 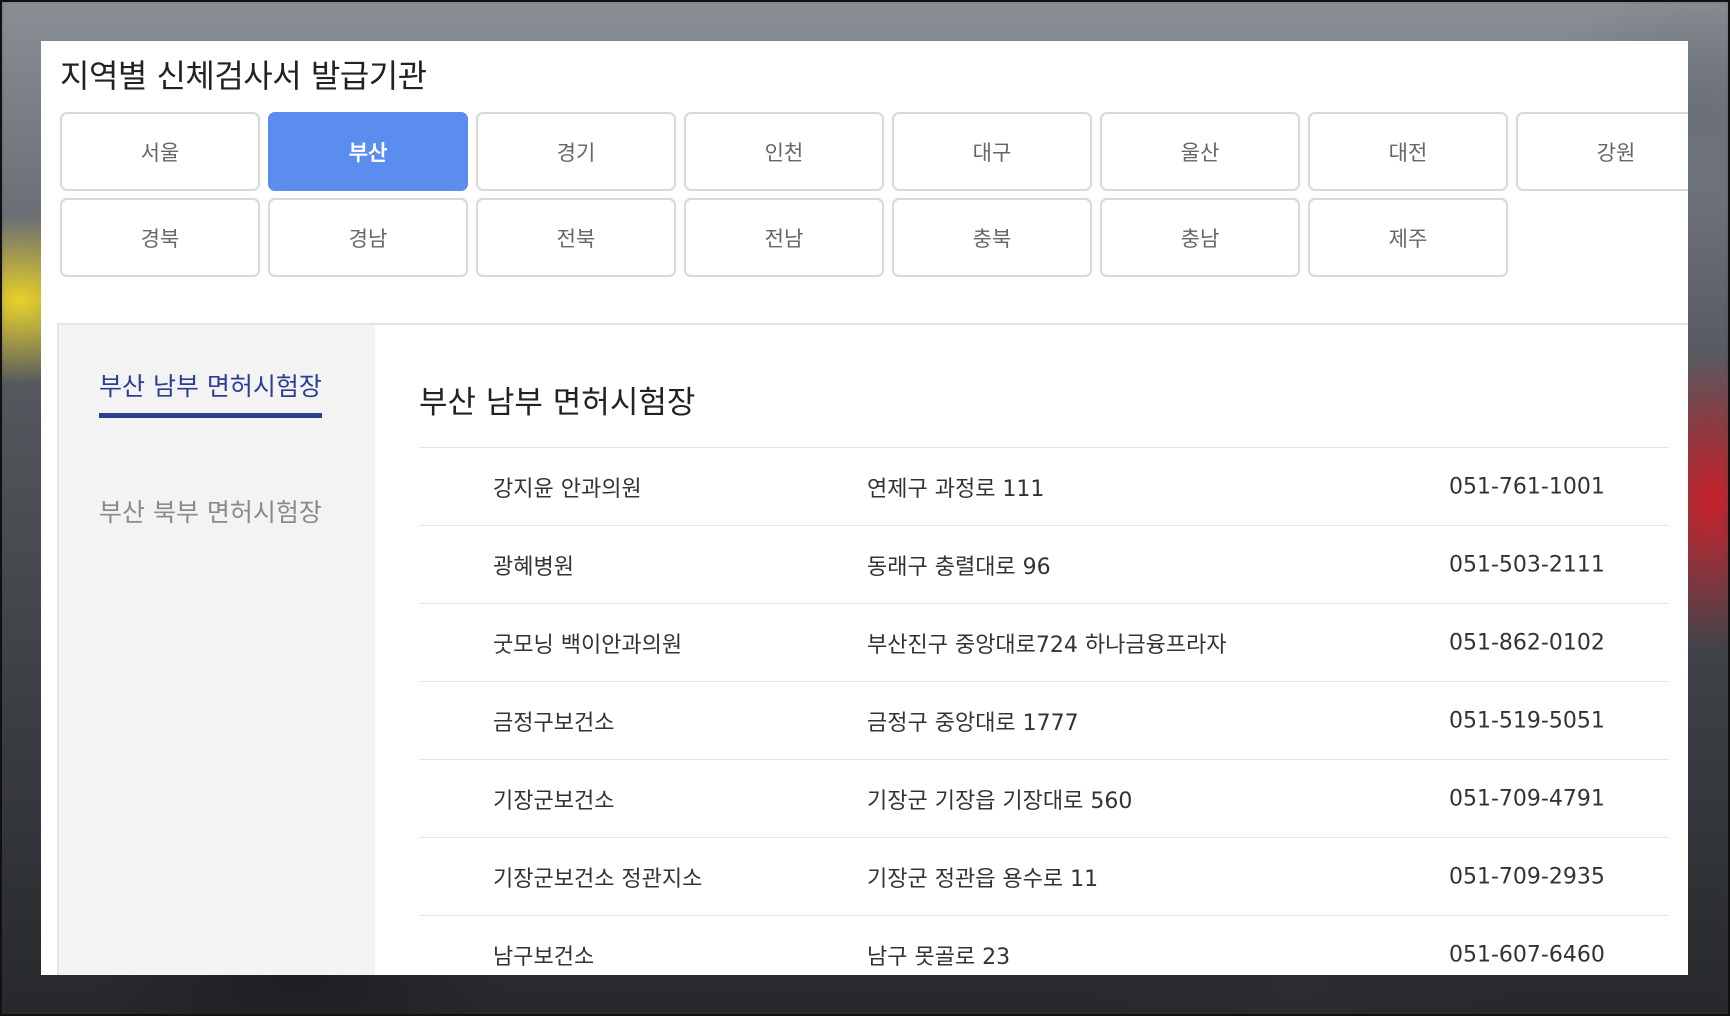 I want to click on institution-name: 금정구보건소, so click(x=554, y=723).